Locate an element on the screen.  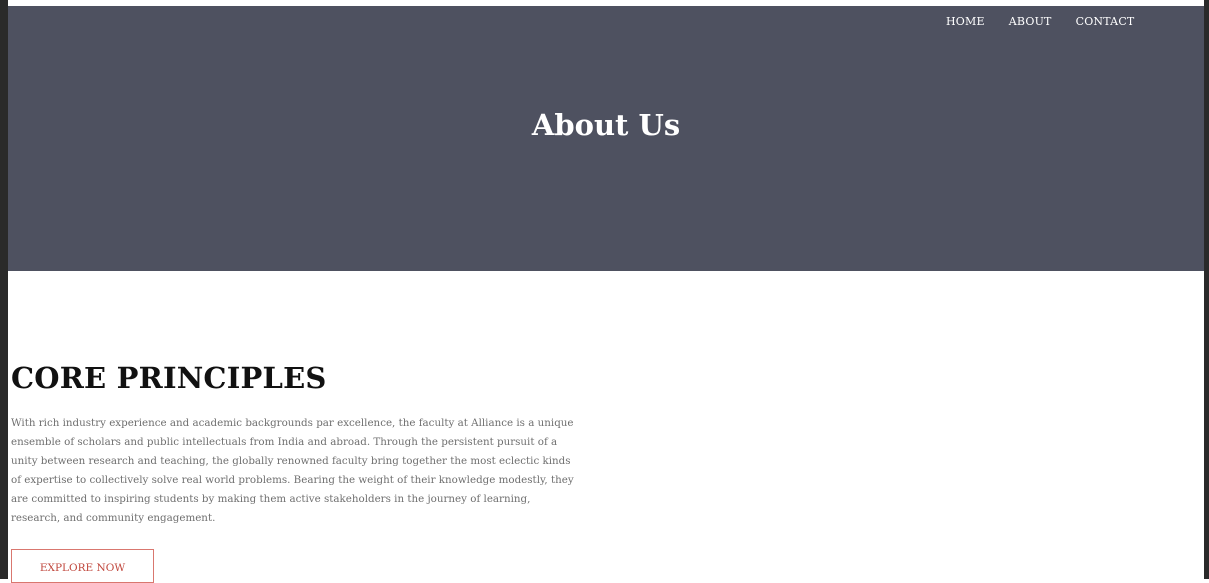
top-nav: HOME ABOUT CONTACT is located at coordinates (1040, 21).